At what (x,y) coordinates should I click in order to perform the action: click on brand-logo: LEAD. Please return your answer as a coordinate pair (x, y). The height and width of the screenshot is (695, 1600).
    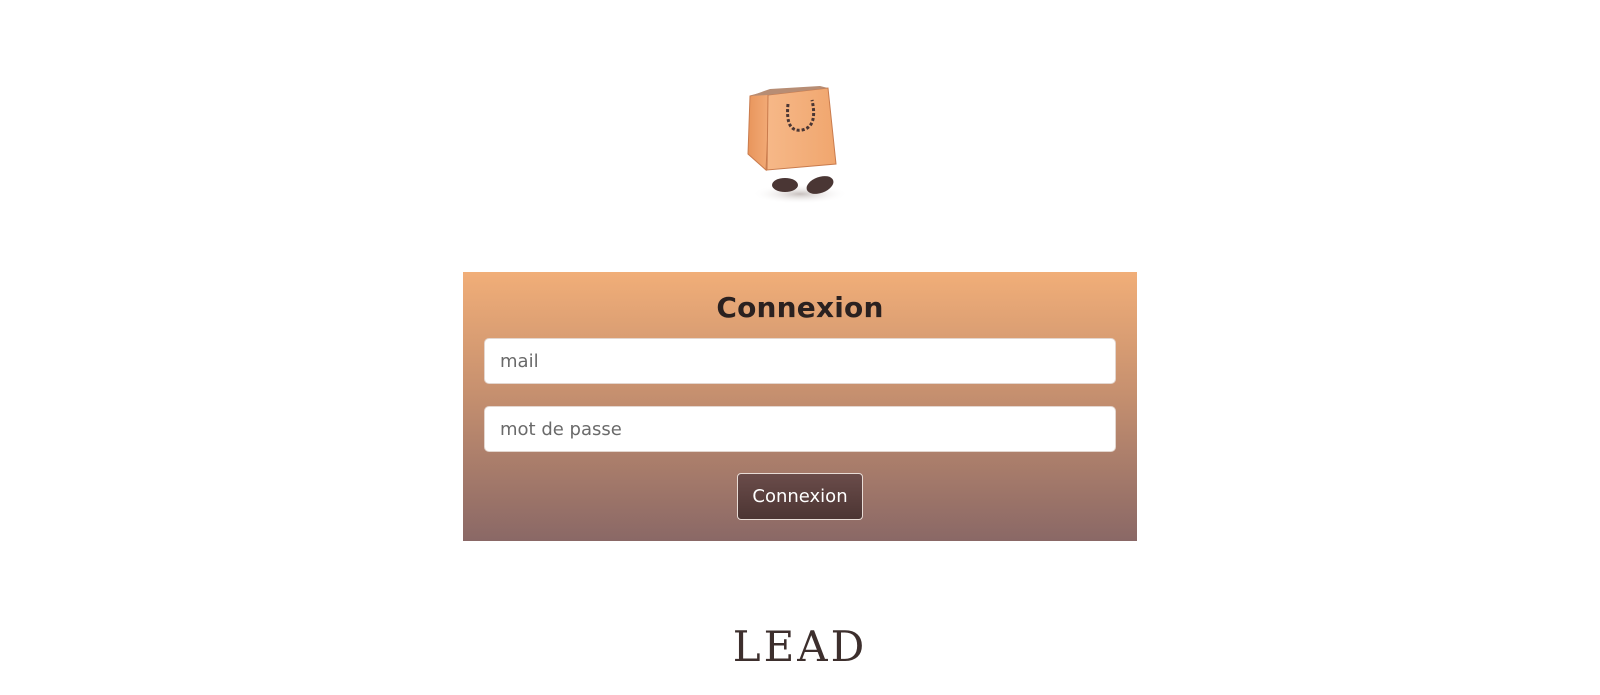
    Looking at the image, I should click on (800, 646).